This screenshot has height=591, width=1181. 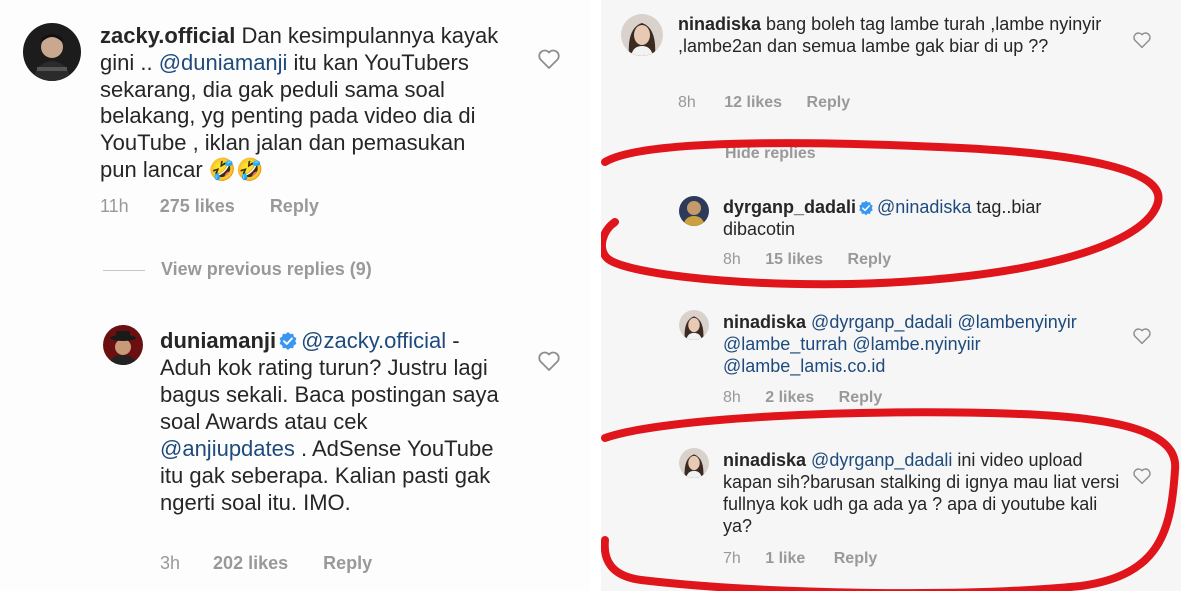 What do you see at coordinates (167, 35) in the screenshot?
I see `username: zacky.official` at bounding box center [167, 35].